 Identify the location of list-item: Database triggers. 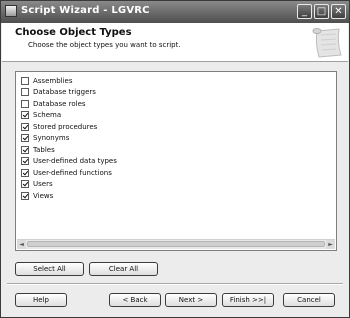
(58, 92).